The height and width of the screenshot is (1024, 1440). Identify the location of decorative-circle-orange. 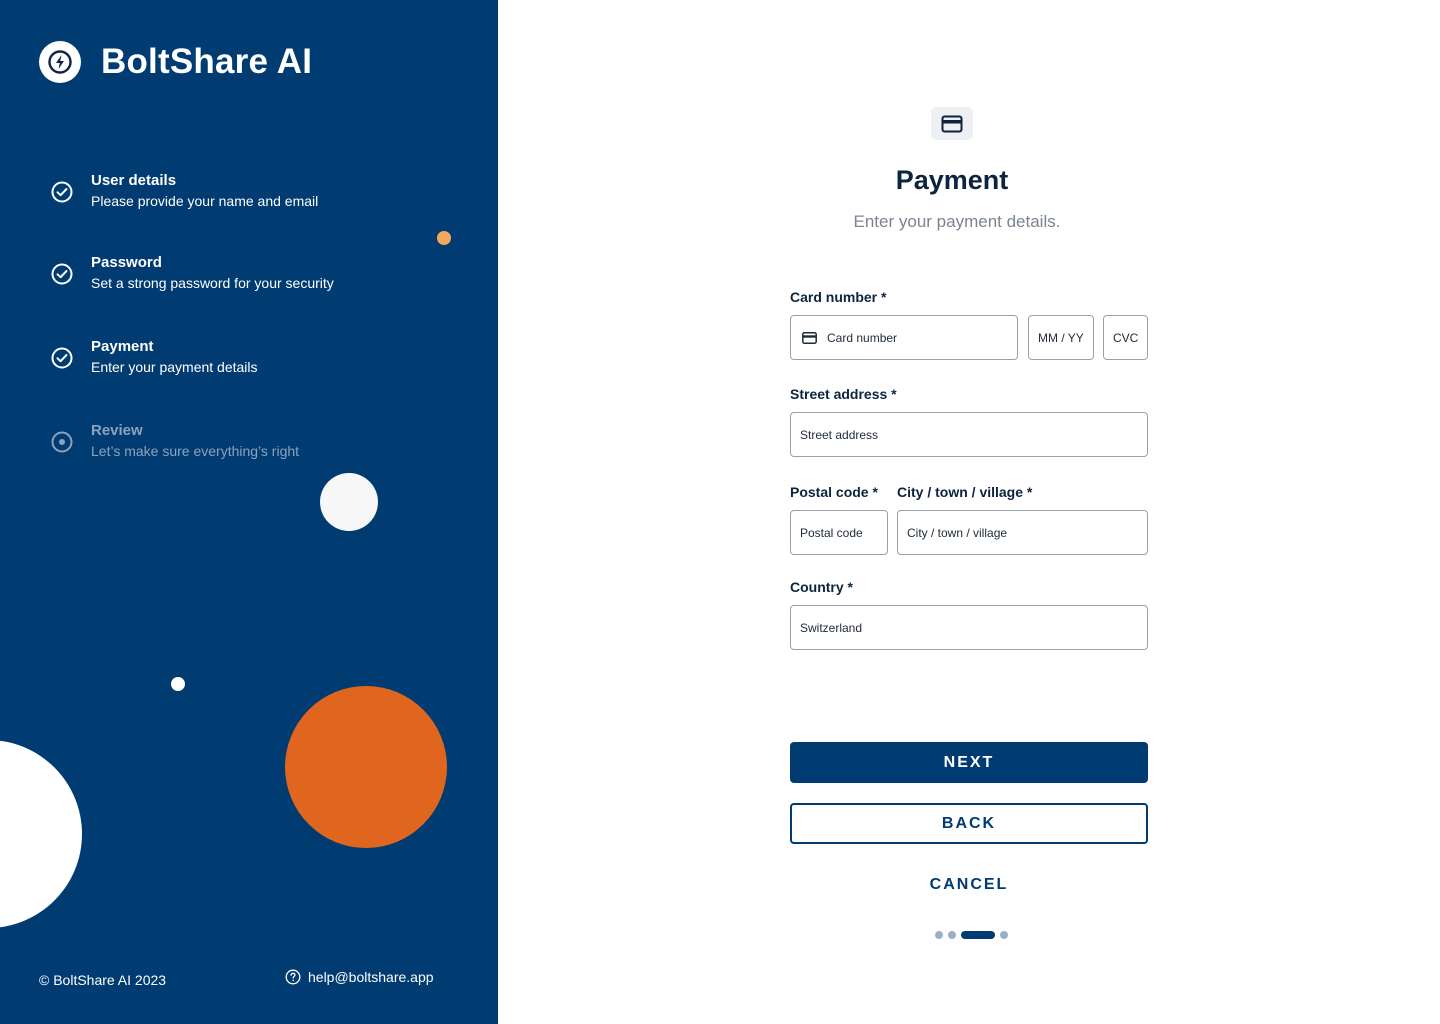
(366, 767).